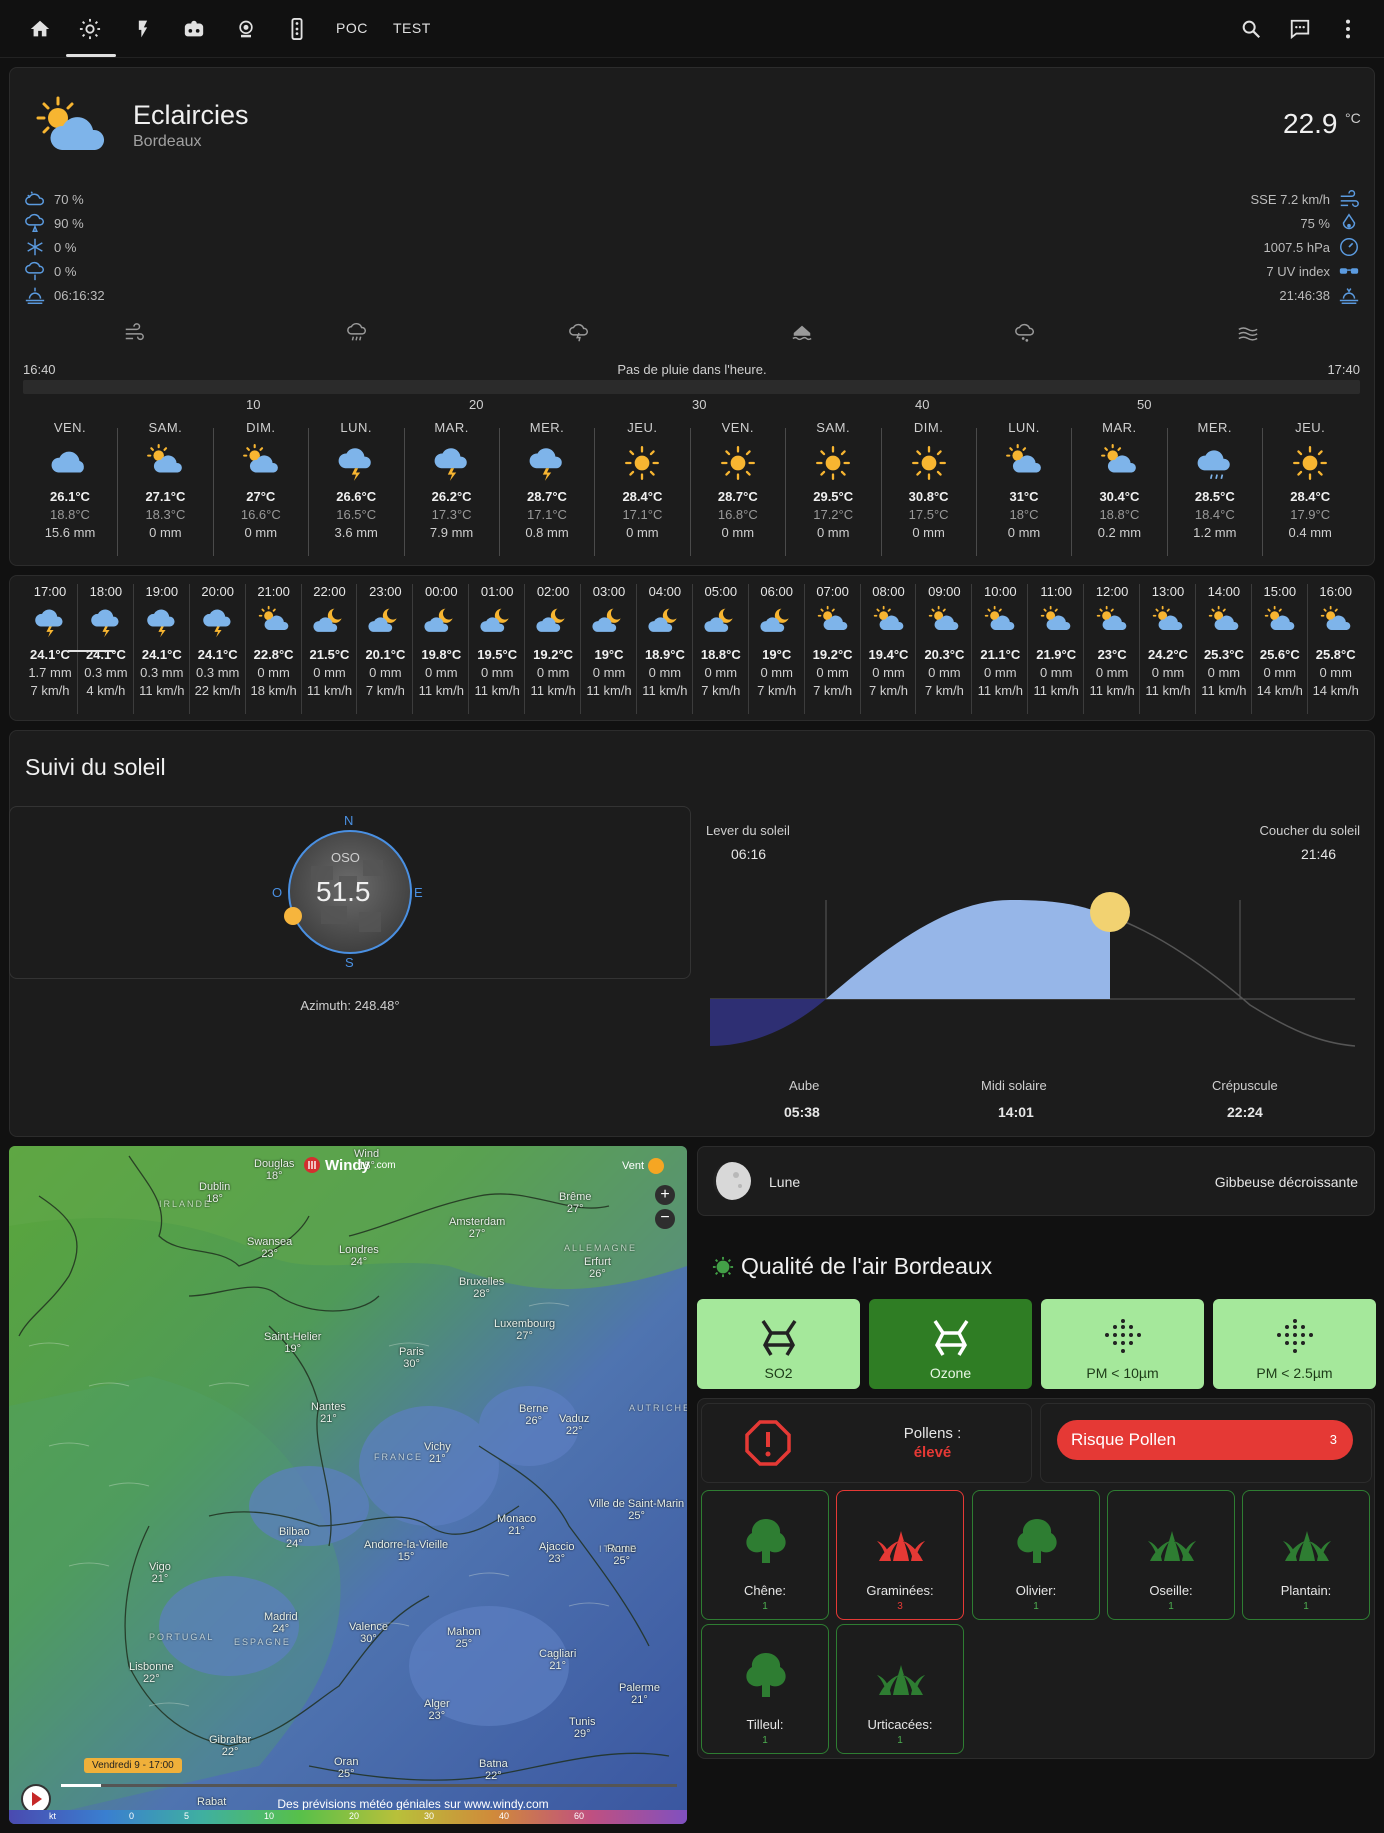 This screenshot has width=1384, height=1833. Describe the element at coordinates (900, 1555) in the screenshot. I see `pollen-tile: Graminées: 3` at that location.